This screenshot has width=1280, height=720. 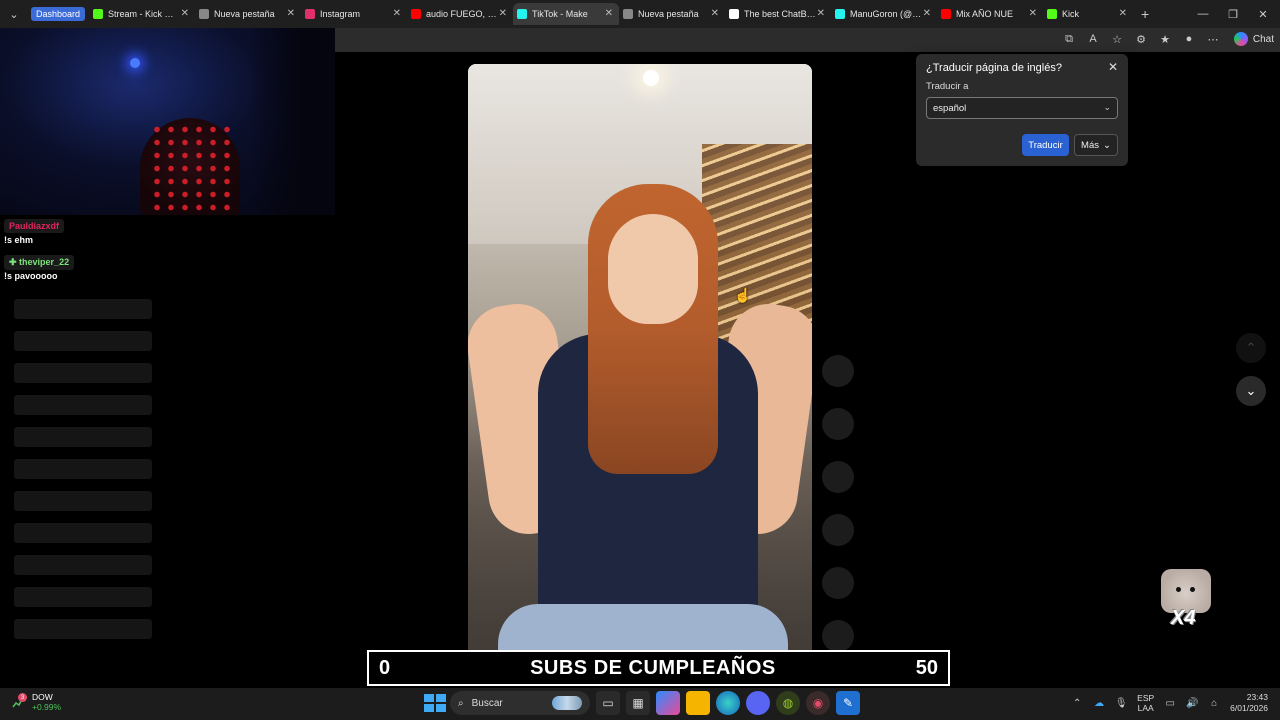 What do you see at coordinates (1045, 145) in the screenshot?
I see `translate-button: Traducir` at bounding box center [1045, 145].